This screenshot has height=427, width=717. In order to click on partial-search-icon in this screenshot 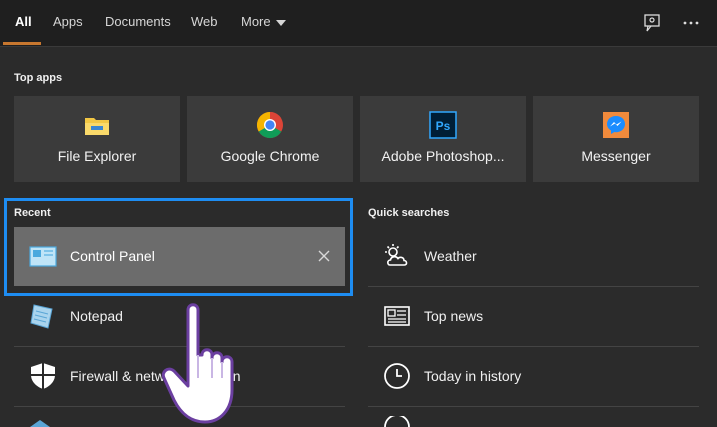, I will do `click(397, 421)`.